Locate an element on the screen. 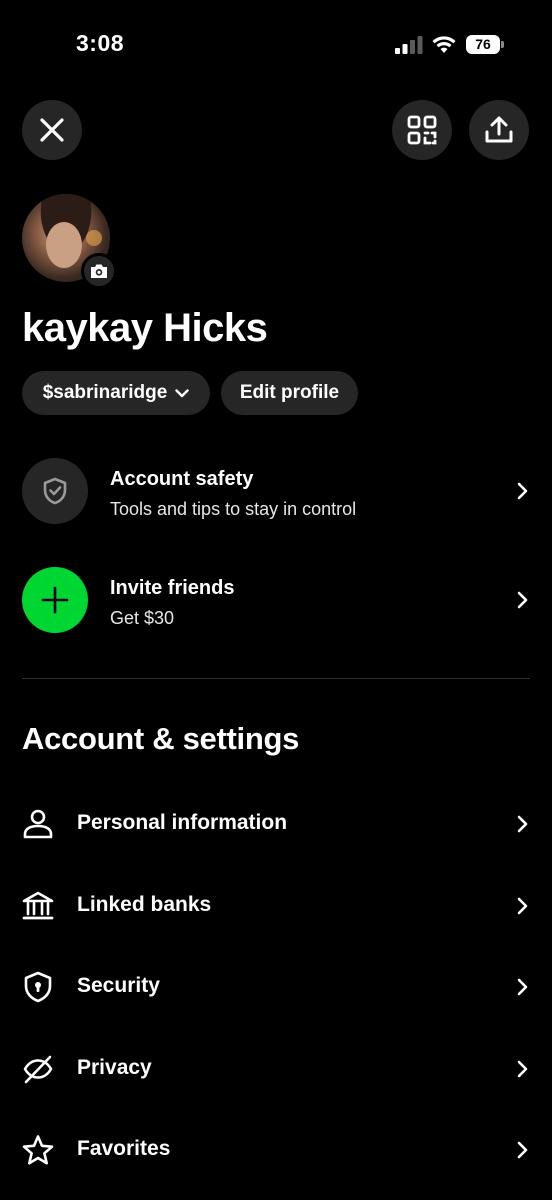  eye-slash-icon is located at coordinates (38, 1069).